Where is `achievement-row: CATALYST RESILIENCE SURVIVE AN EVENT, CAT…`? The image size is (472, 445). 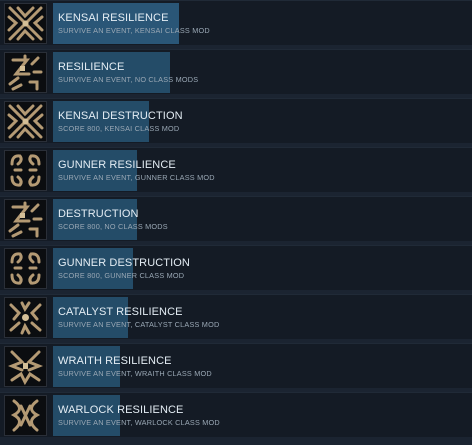 achievement-row: CATALYST RESILIENCE SURVIVE AN EVENT, CAT… is located at coordinates (236, 316).